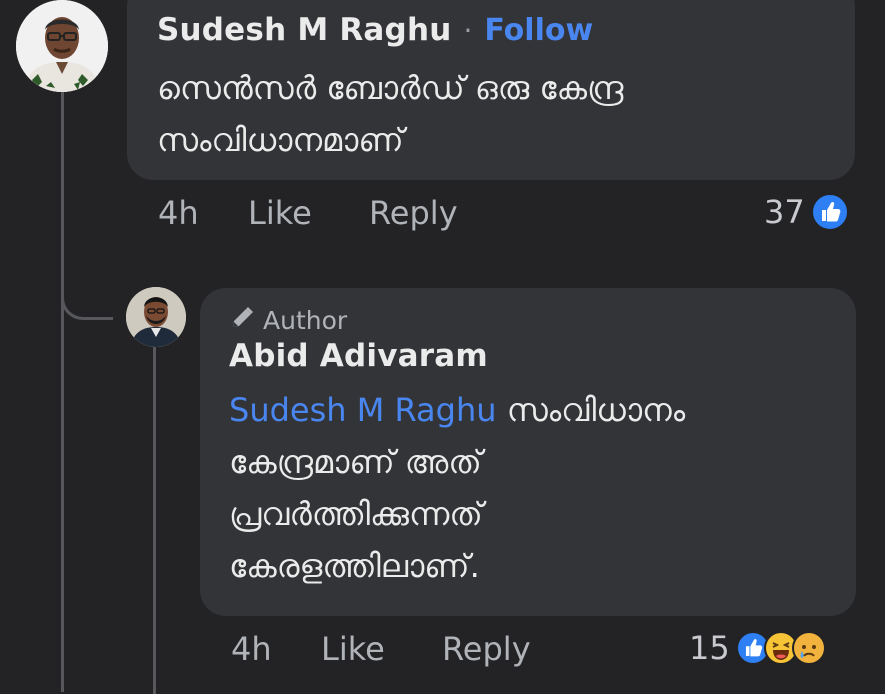 This screenshot has height=694, width=885. I want to click on reply-time: 4h, so click(251, 649).